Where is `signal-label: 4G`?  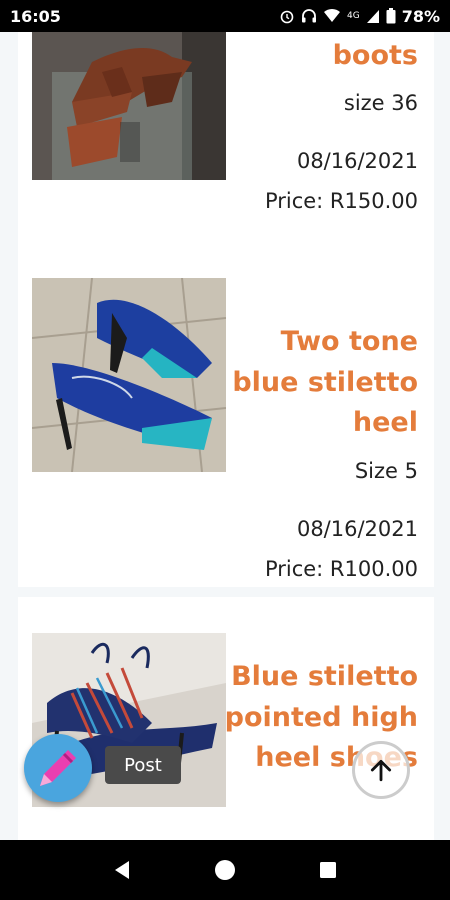
signal-label: 4G is located at coordinates (353, 16).